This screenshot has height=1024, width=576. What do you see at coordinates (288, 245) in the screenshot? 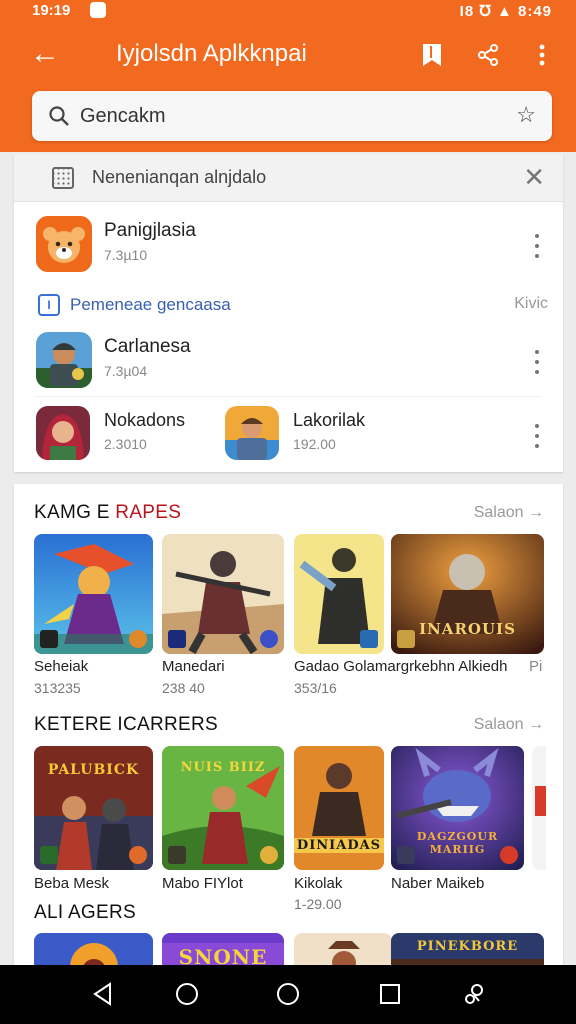
I see `list-item: Panigjlasia 7.3µ10` at bounding box center [288, 245].